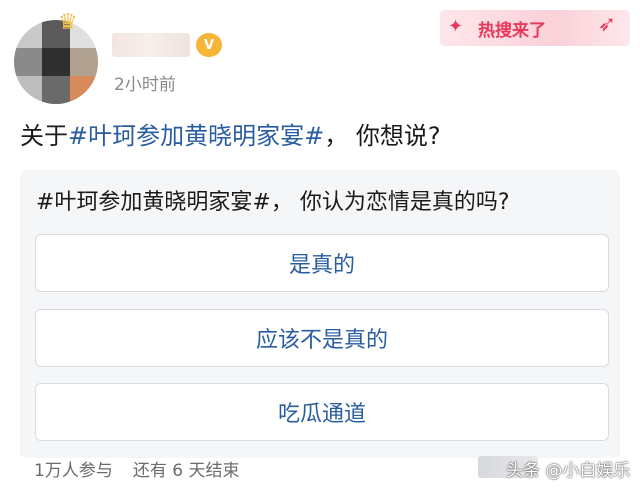 This screenshot has width=640, height=496. I want to click on post-timestamp: 2小时前, so click(145, 85).